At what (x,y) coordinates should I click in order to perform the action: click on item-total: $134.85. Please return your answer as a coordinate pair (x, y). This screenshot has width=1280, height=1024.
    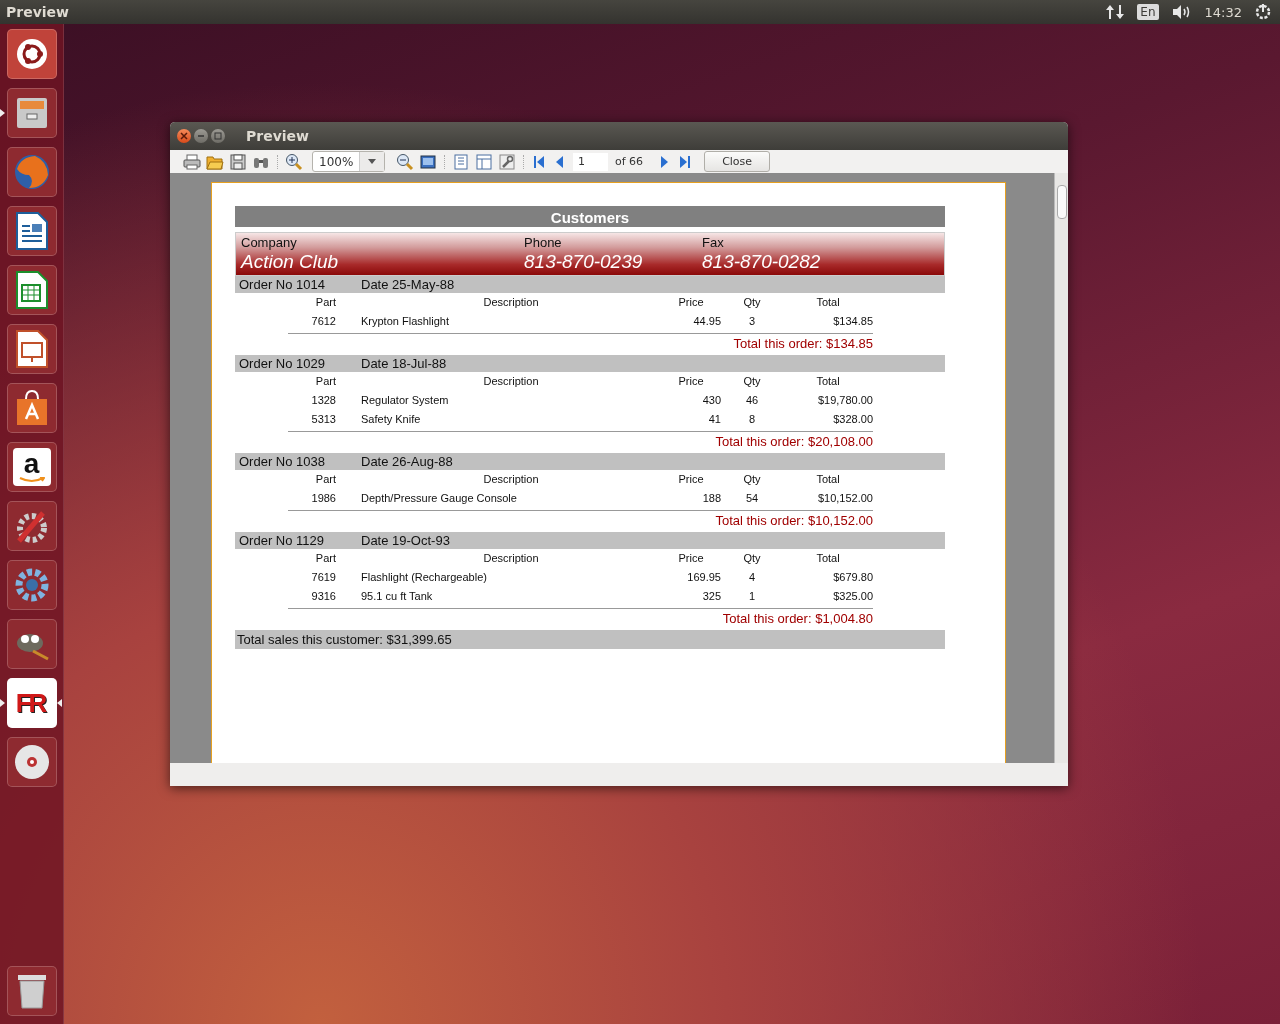
    Looking at the image, I should click on (852, 320).